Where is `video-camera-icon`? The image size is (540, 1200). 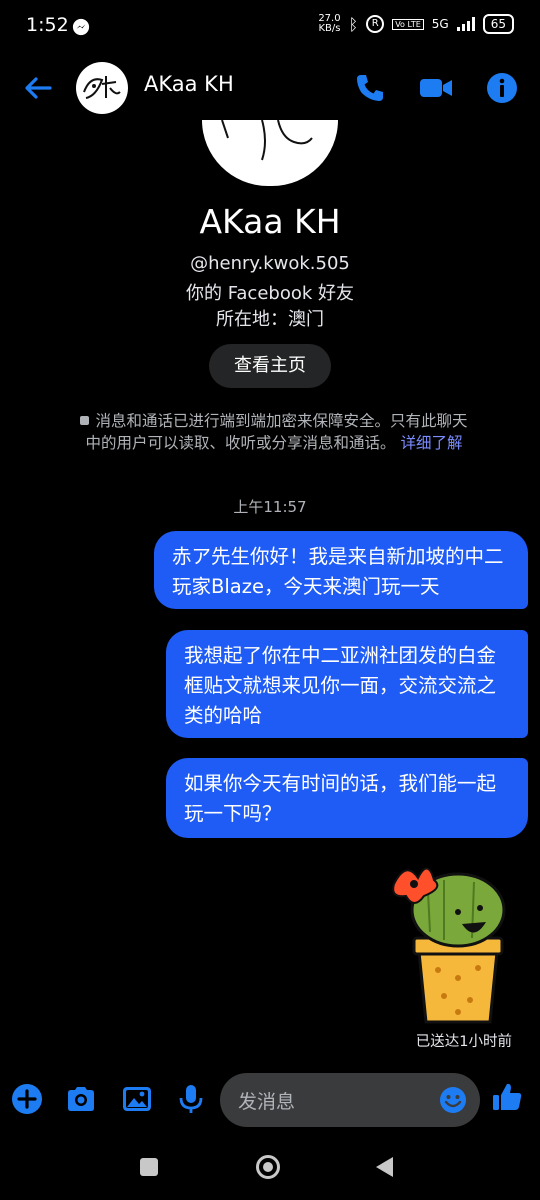
video-camera-icon is located at coordinates (436, 88).